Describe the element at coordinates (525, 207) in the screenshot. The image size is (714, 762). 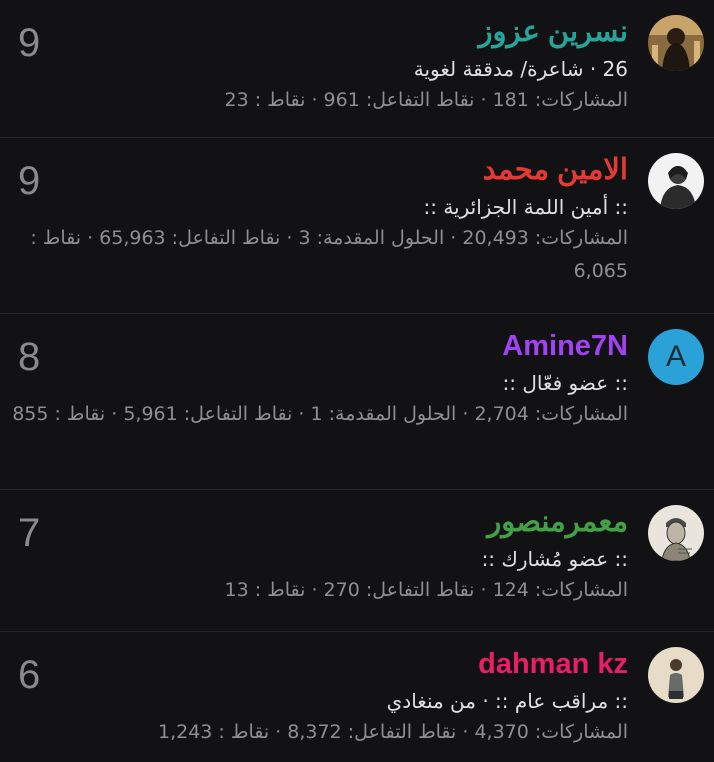
I see `member-title: :: أمين اللمة الجزائرية ::` at that location.